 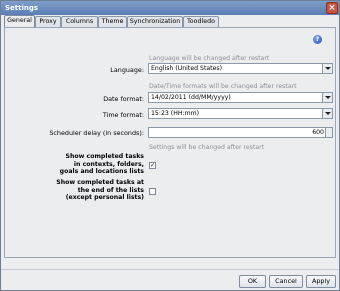 What do you see at coordinates (286, 281) in the screenshot?
I see `cancel-button: Cancel` at bounding box center [286, 281].